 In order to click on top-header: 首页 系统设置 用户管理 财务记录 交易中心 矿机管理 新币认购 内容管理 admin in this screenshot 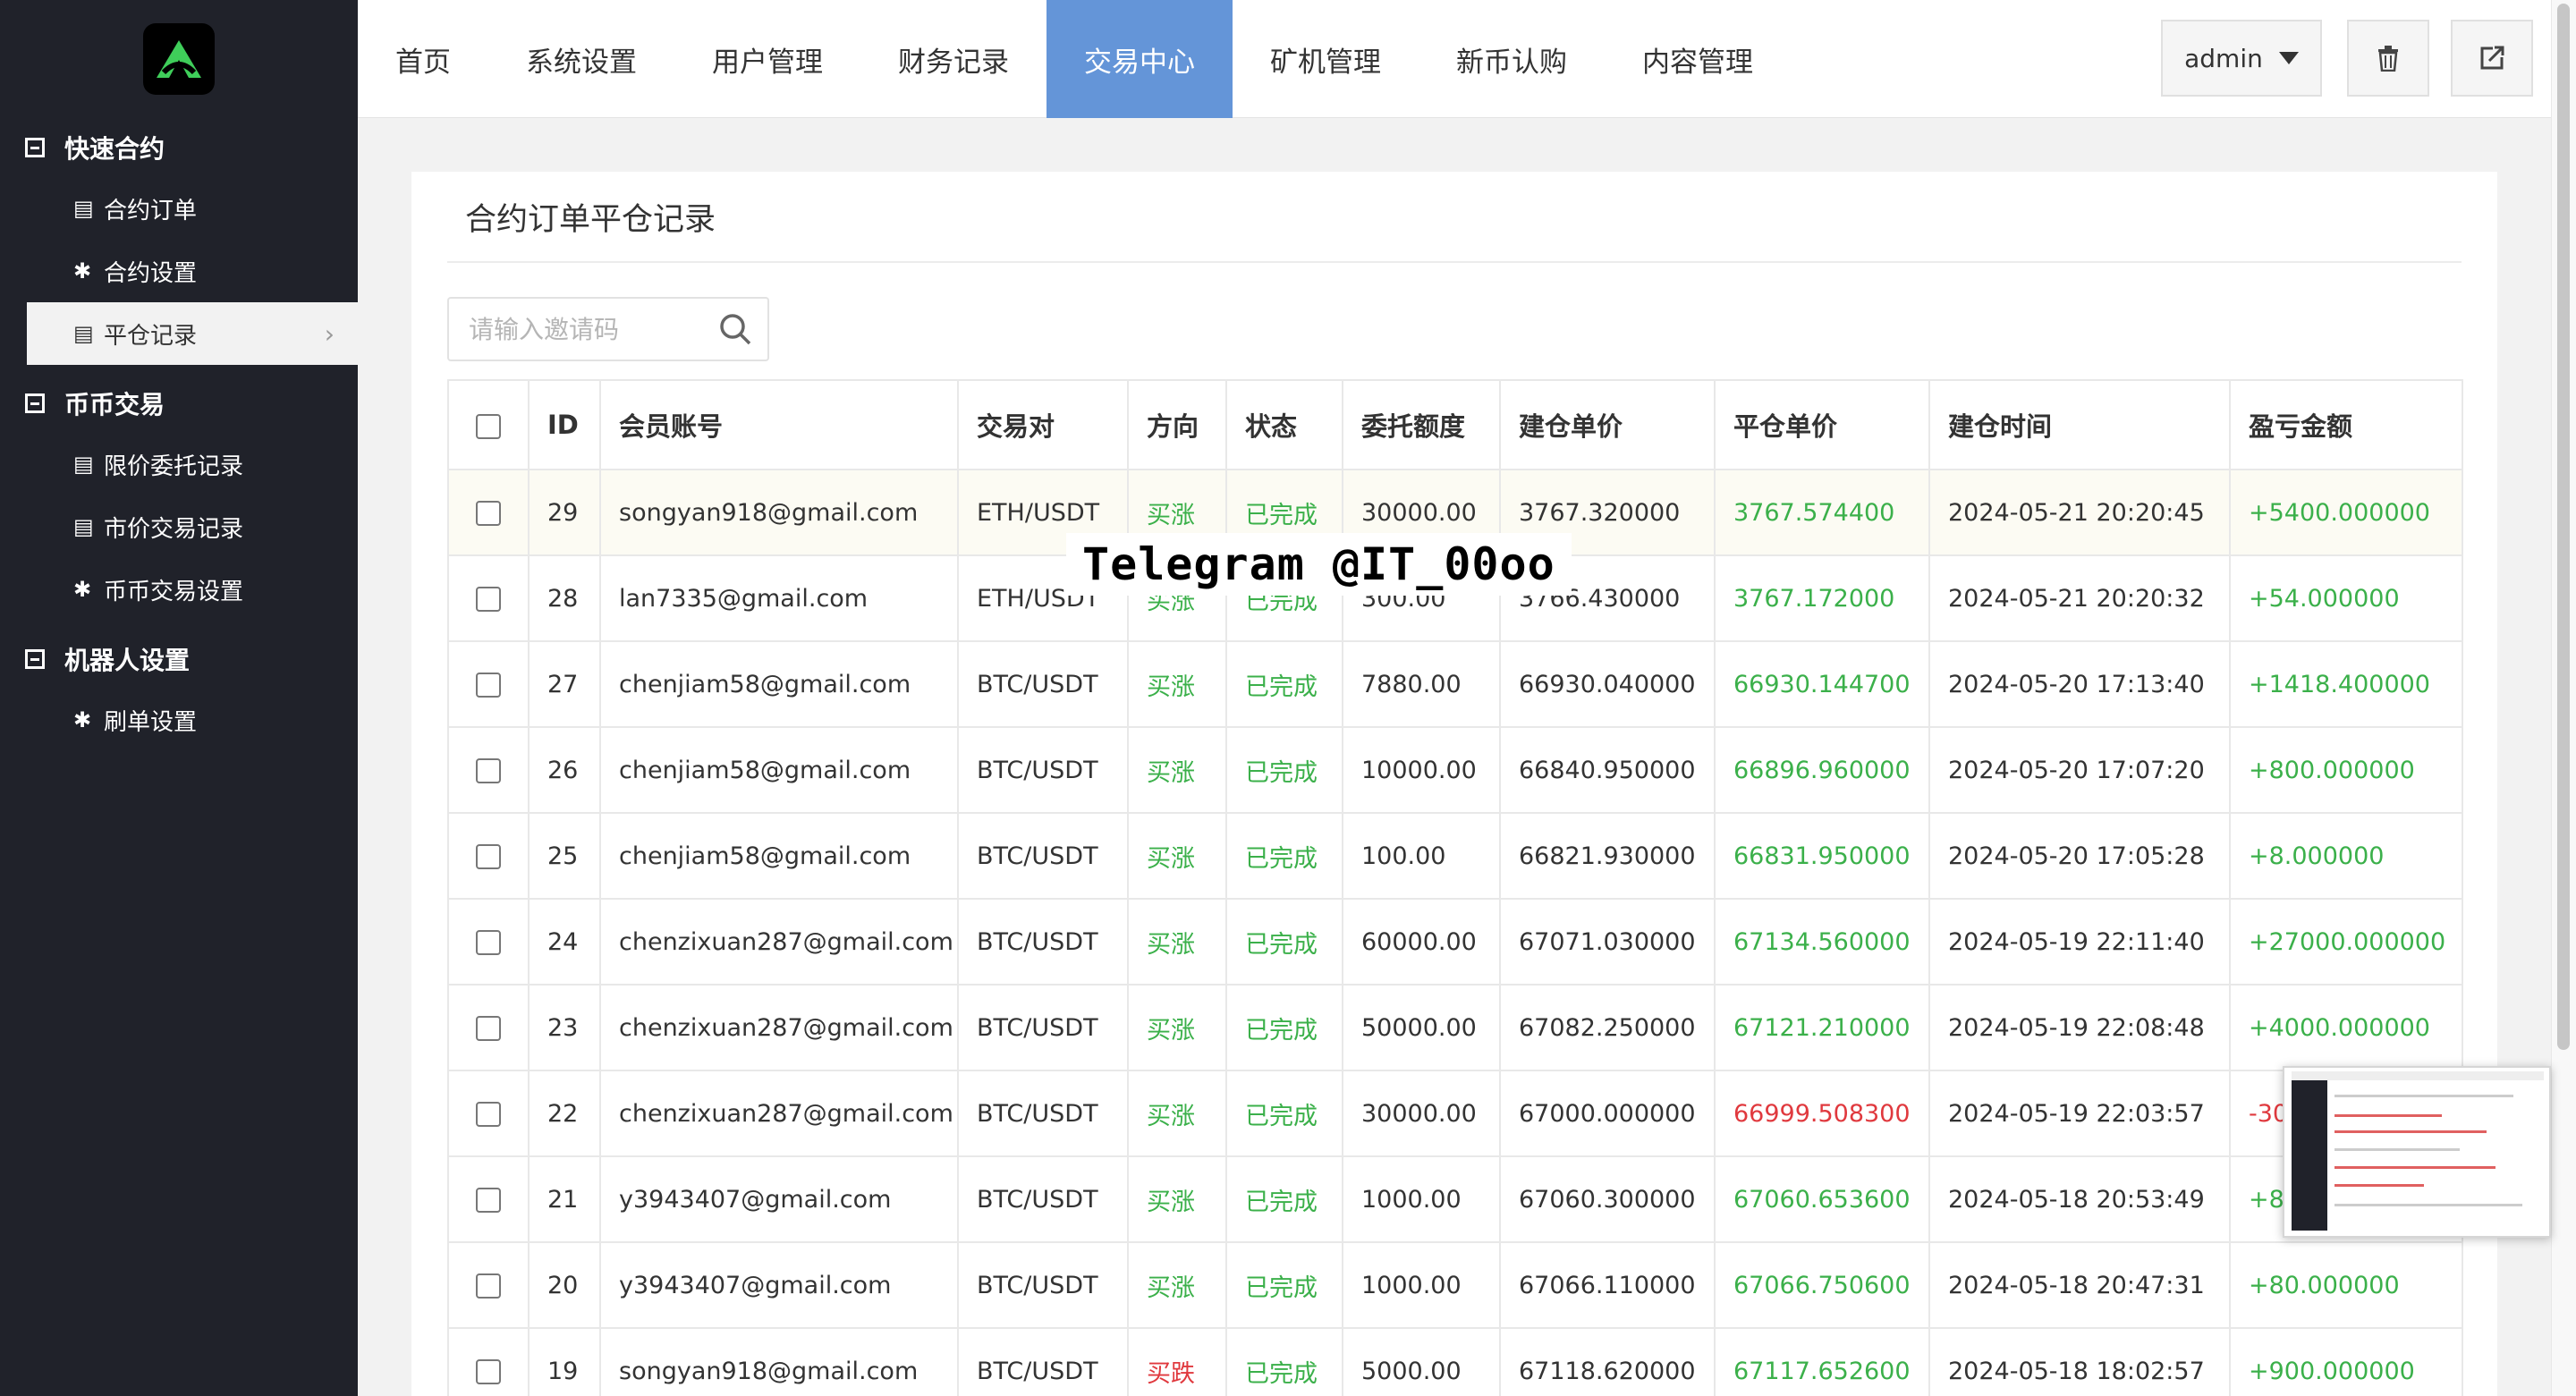, I will do `click(1454, 59)`.